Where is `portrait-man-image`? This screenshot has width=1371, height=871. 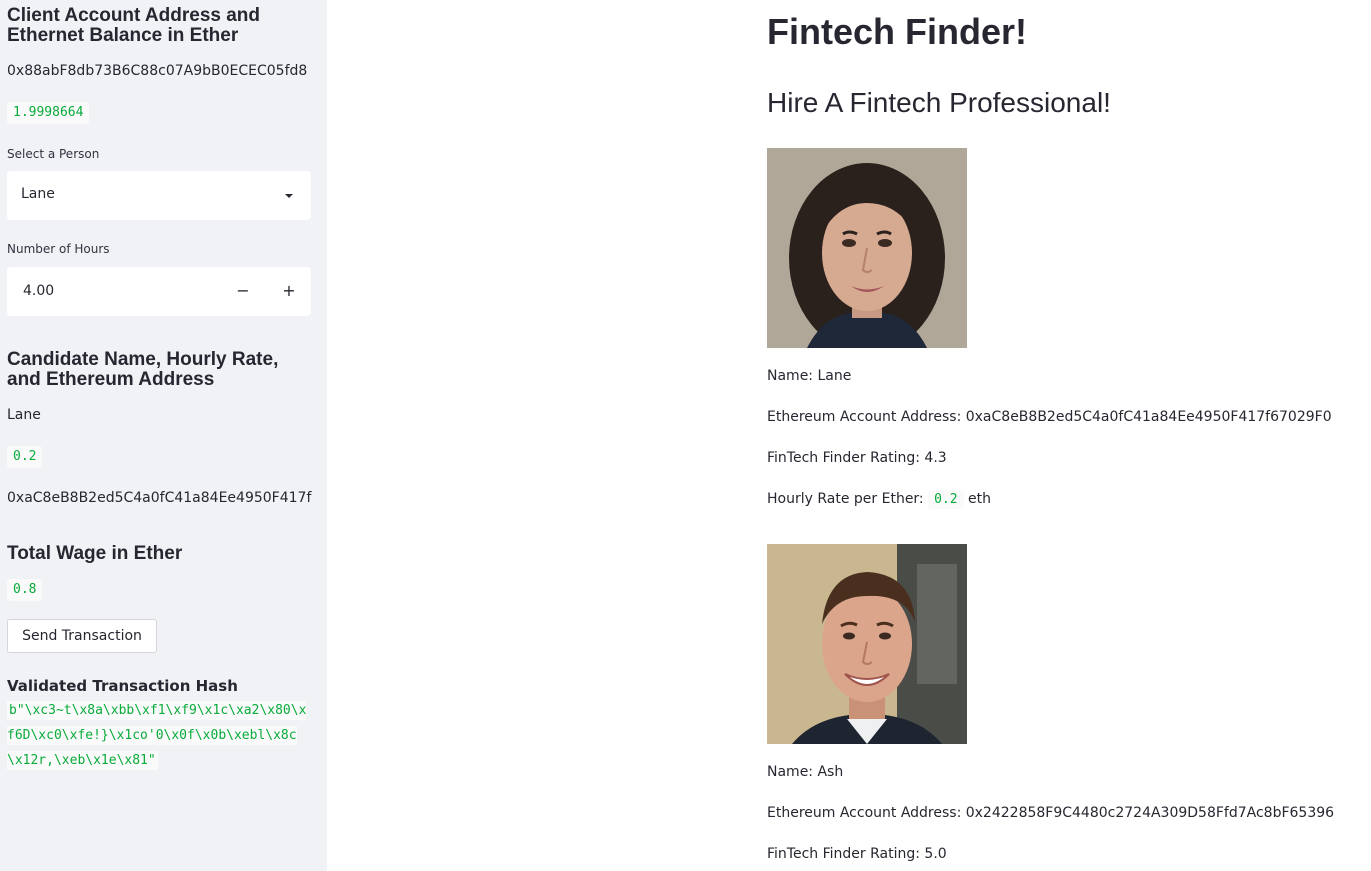
portrait-man-image is located at coordinates (867, 644).